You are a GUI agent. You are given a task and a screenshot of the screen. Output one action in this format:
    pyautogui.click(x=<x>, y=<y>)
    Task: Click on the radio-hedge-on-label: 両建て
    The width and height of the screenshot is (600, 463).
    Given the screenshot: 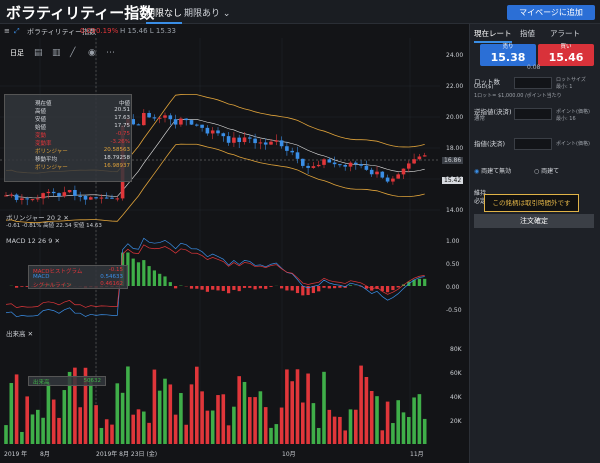 What is the action you would take?
    pyautogui.click(x=550, y=171)
    